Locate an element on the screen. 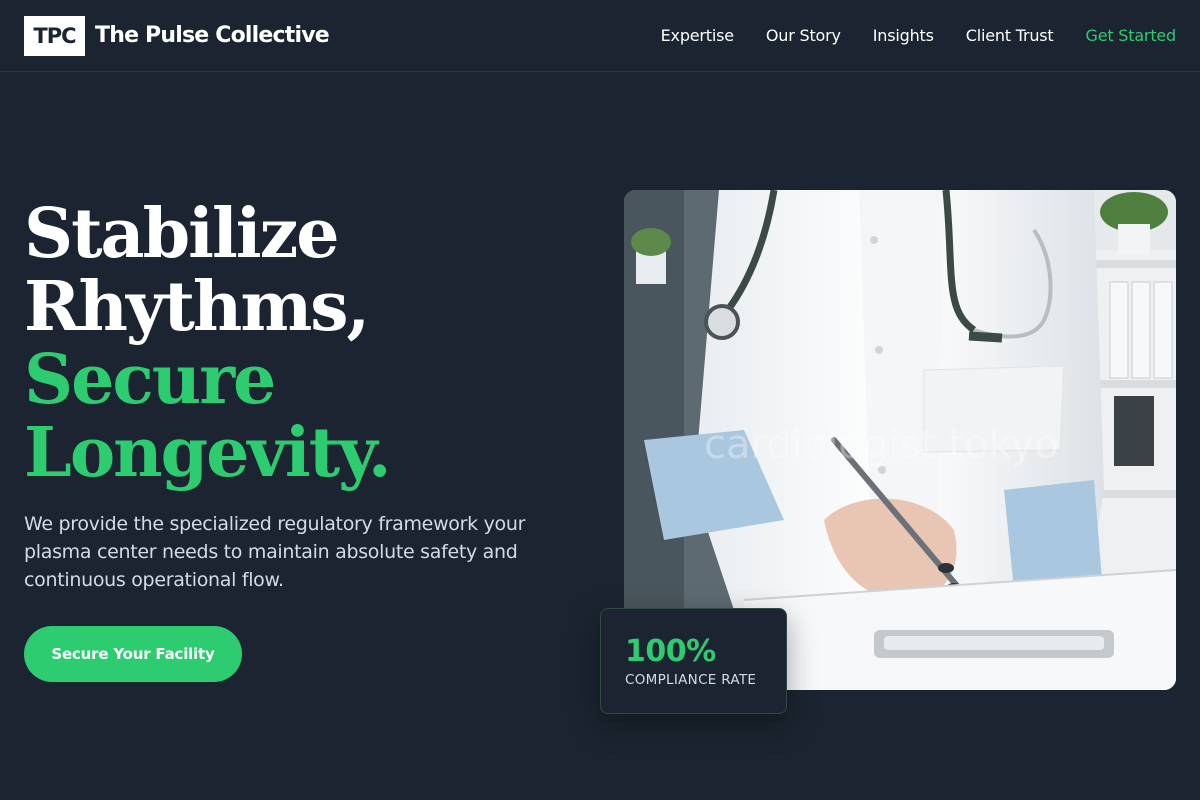 This screenshot has width=1200, height=800. nav-link-insights: Insights is located at coordinates (903, 36).